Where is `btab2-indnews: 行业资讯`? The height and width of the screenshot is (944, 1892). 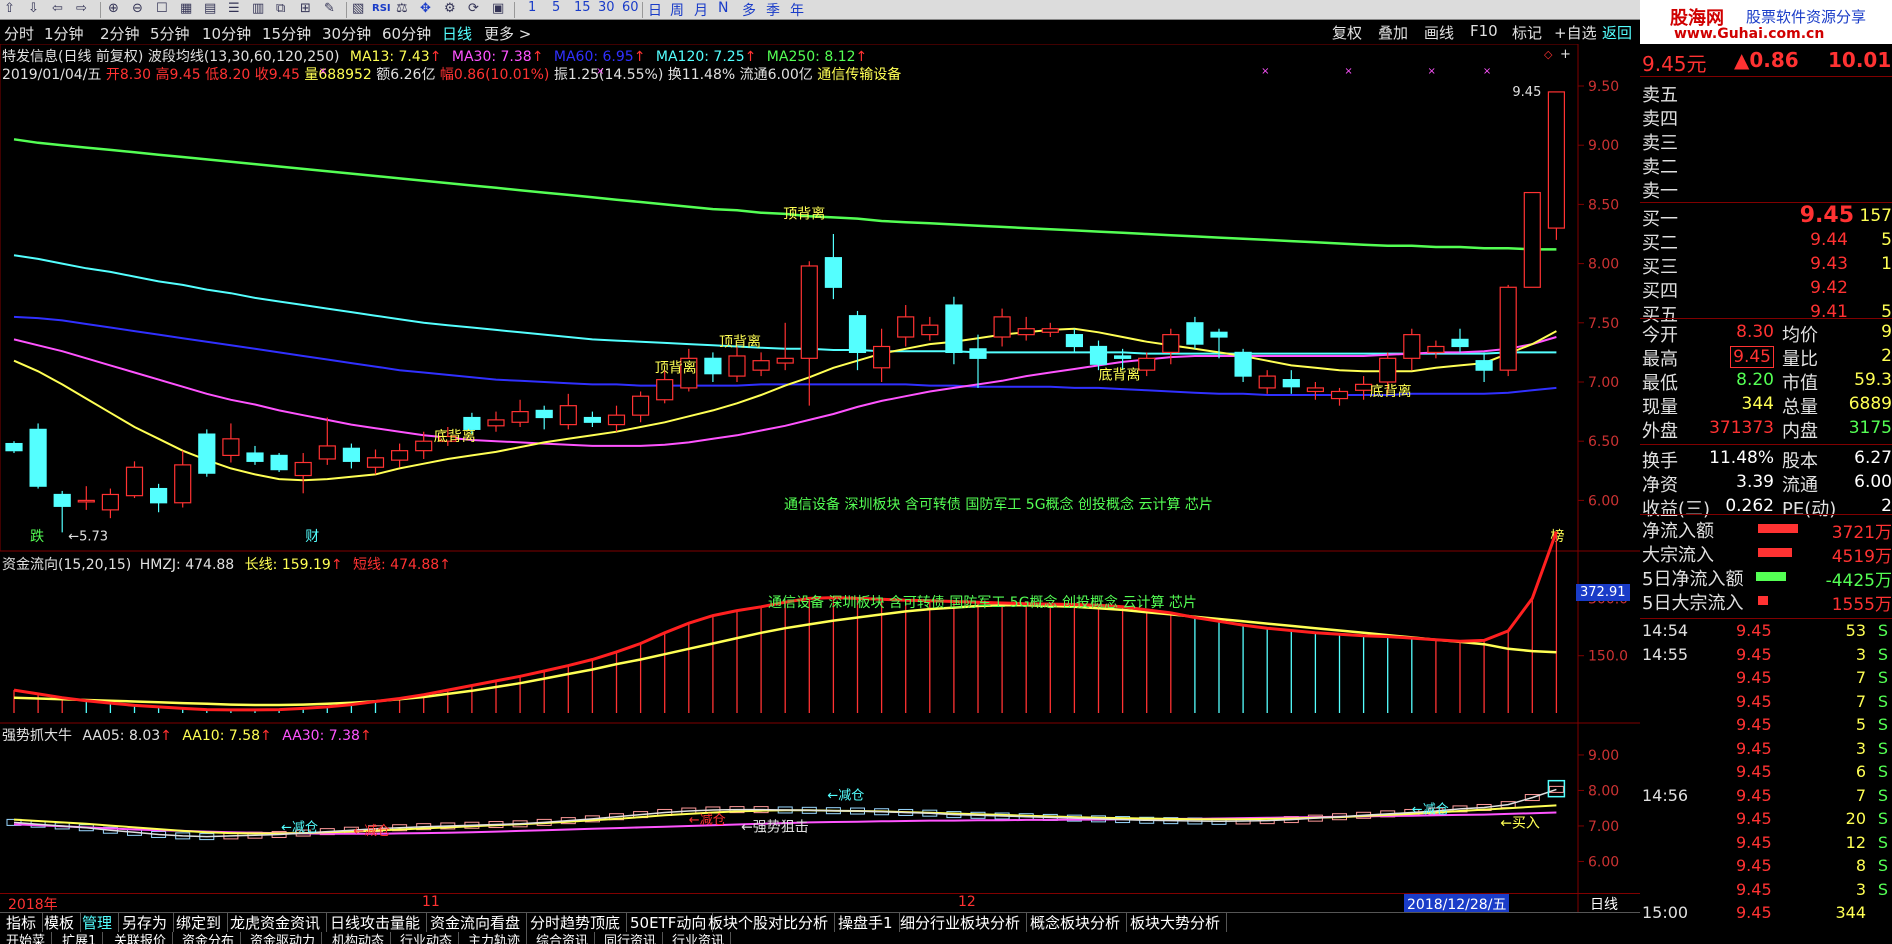 btab2-indnews: 行业资讯 is located at coordinates (699, 938).